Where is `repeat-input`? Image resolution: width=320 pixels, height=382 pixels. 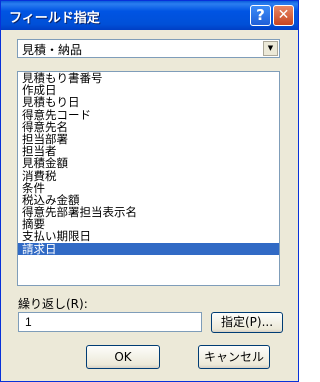 repeat-input is located at coordinates (110, 322).